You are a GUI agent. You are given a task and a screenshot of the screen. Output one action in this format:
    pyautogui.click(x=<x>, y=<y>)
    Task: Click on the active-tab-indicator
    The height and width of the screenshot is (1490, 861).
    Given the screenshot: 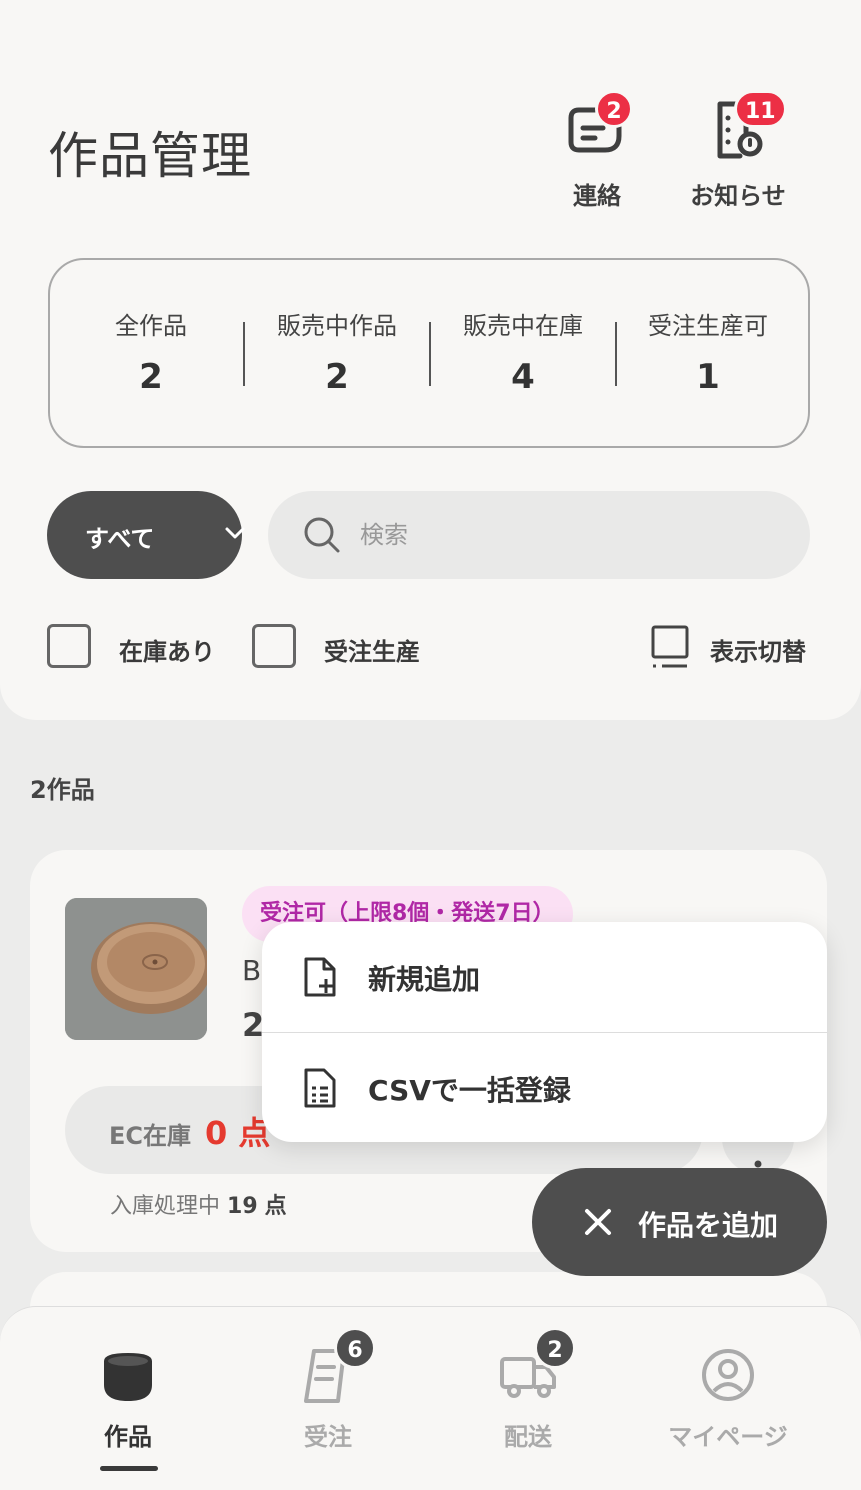 What is the action you would take?
    pyautogui.click(x=129, y=1468)
    